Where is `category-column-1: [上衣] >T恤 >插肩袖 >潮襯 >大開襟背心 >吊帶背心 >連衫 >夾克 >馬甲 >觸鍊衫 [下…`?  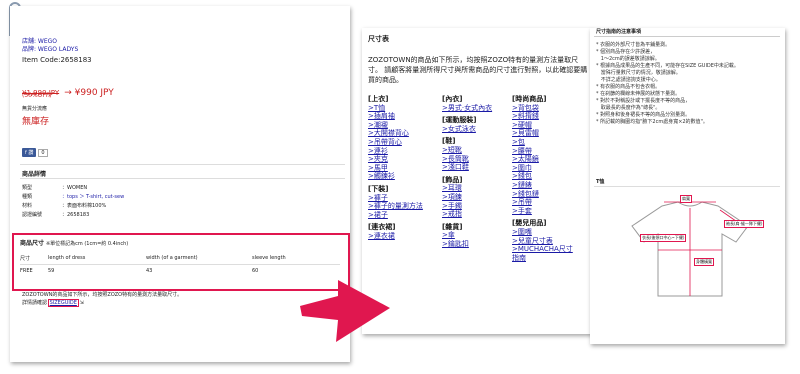
category-column-1: [上衣] >T恤 >插肩袖 >潮襯 >大開襟背心 >吊帶背心 >連衫 >夾克 >馬甲 >觸鍊衫 [下… is located at coordinates (395, 168).